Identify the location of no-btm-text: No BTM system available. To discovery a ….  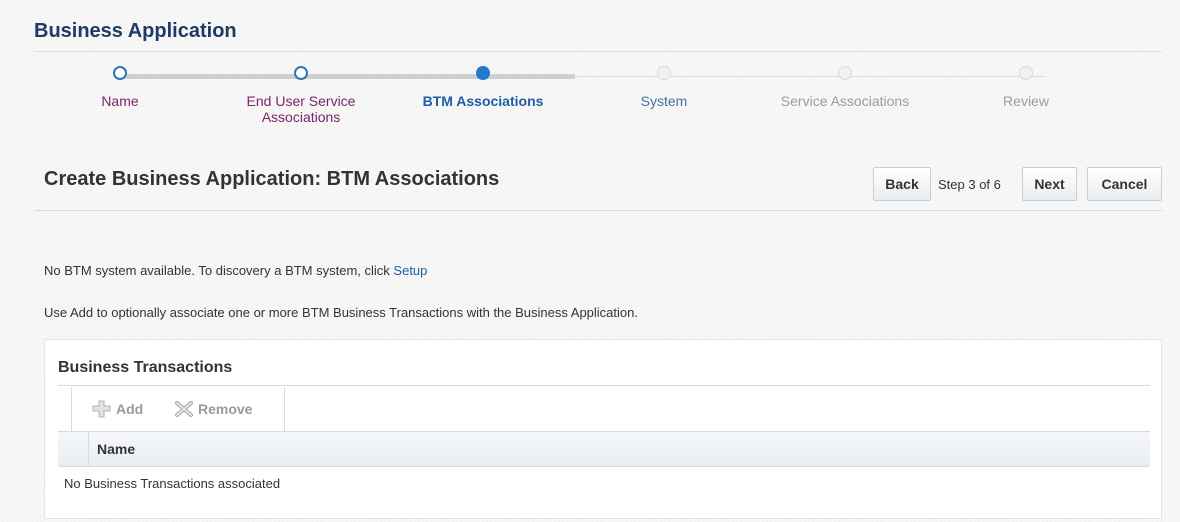
(219, 270).